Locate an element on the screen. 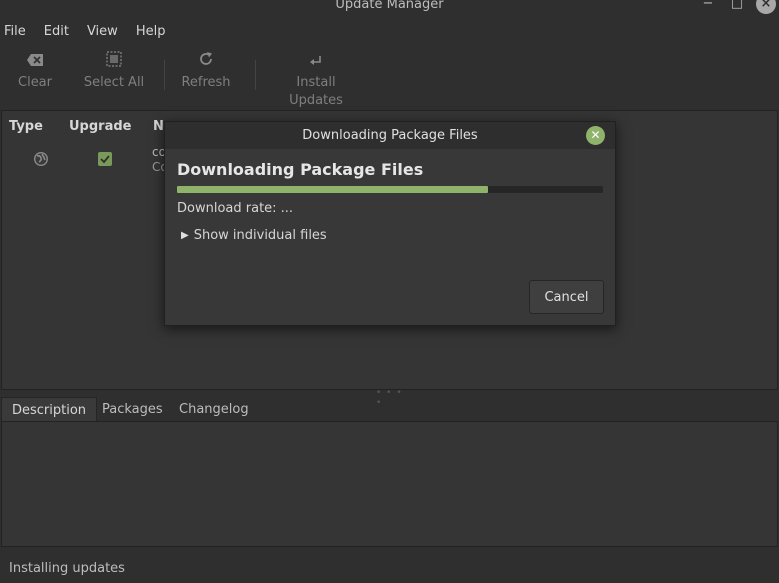  refresh-icon is located at coordinates (206, 62).